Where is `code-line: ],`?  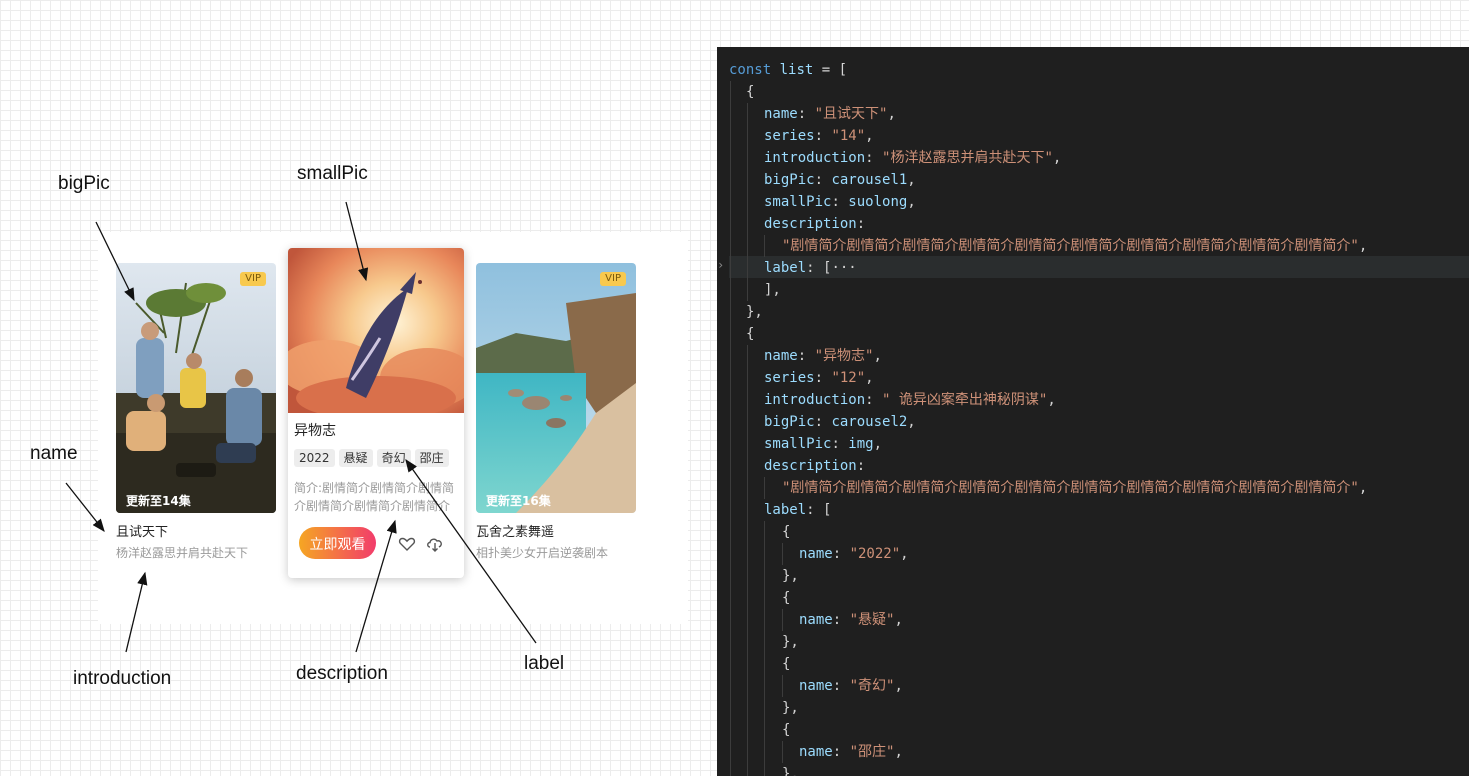
code-line: ], is located at coordinates (772, 290).